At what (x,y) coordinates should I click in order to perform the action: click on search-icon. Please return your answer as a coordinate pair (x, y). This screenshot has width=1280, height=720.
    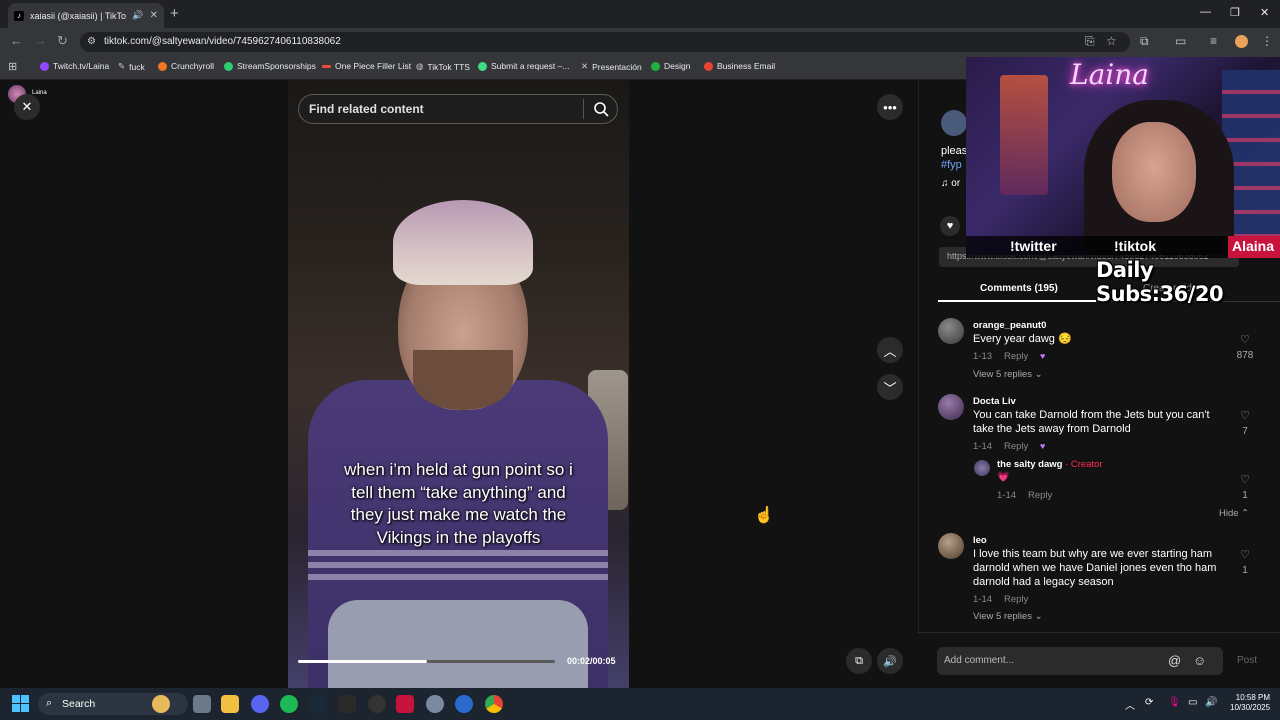
    Looking at the image, I should click on (601, 109).